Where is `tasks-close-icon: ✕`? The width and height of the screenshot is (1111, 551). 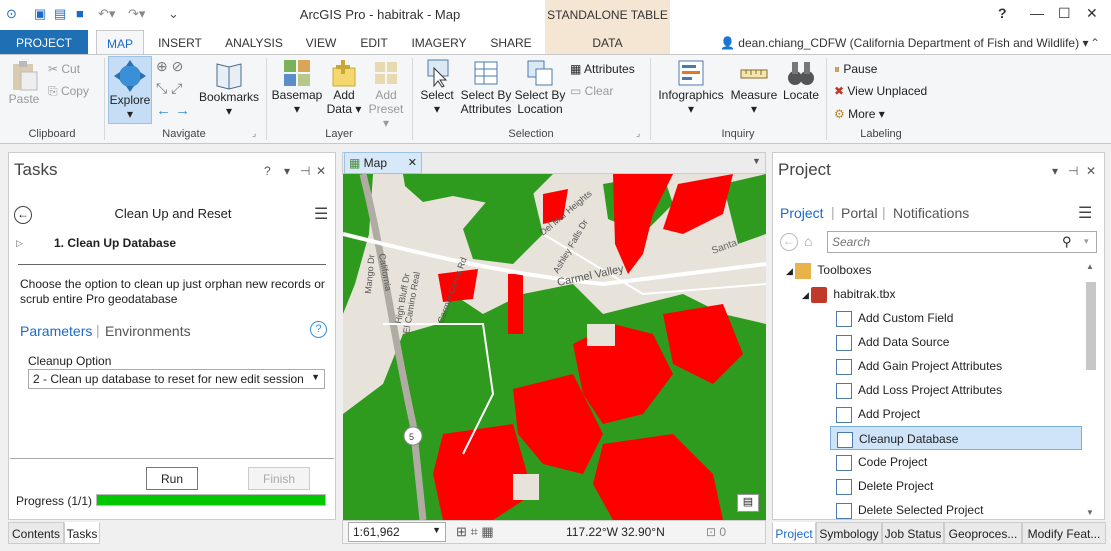
tasks-close-icon: ✕ is located at coordinates (321, 171).